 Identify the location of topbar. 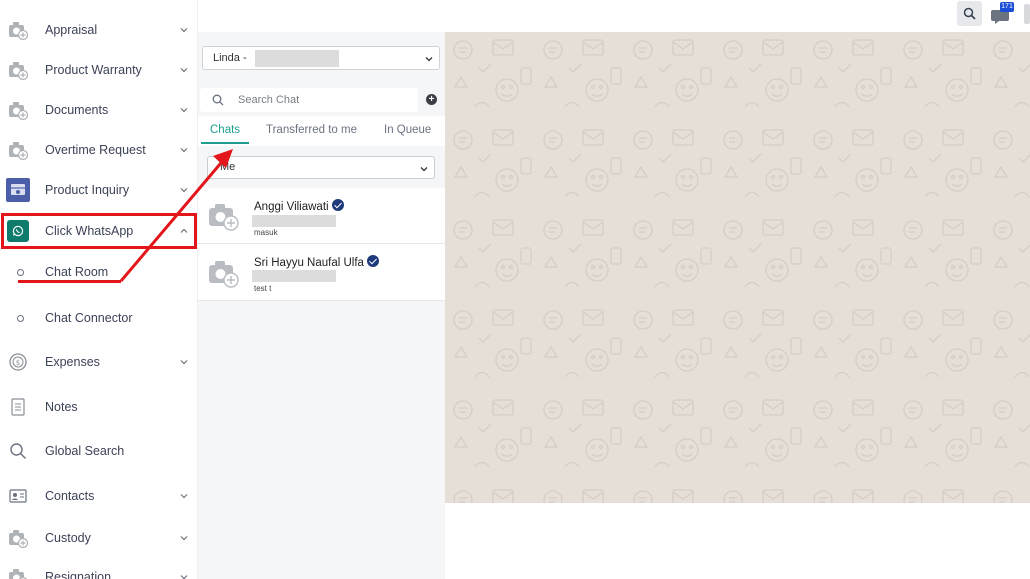
(614, 16).